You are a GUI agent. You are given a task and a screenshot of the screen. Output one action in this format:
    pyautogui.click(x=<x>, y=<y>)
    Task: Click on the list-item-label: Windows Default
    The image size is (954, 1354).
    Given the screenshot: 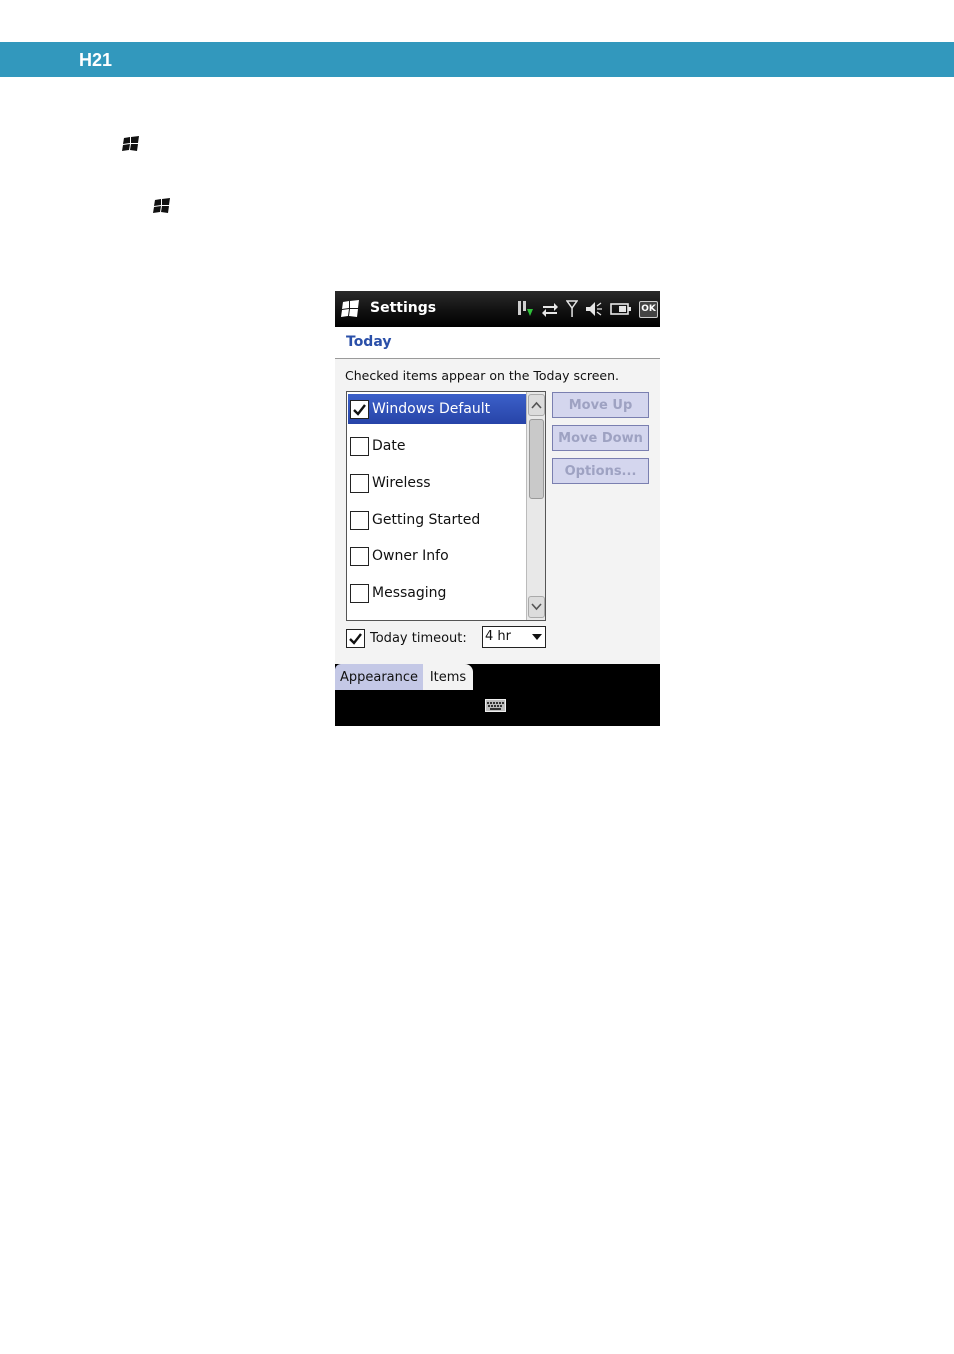 What is the action you would take?
    pyautogui.click(x=431, y=409)
    